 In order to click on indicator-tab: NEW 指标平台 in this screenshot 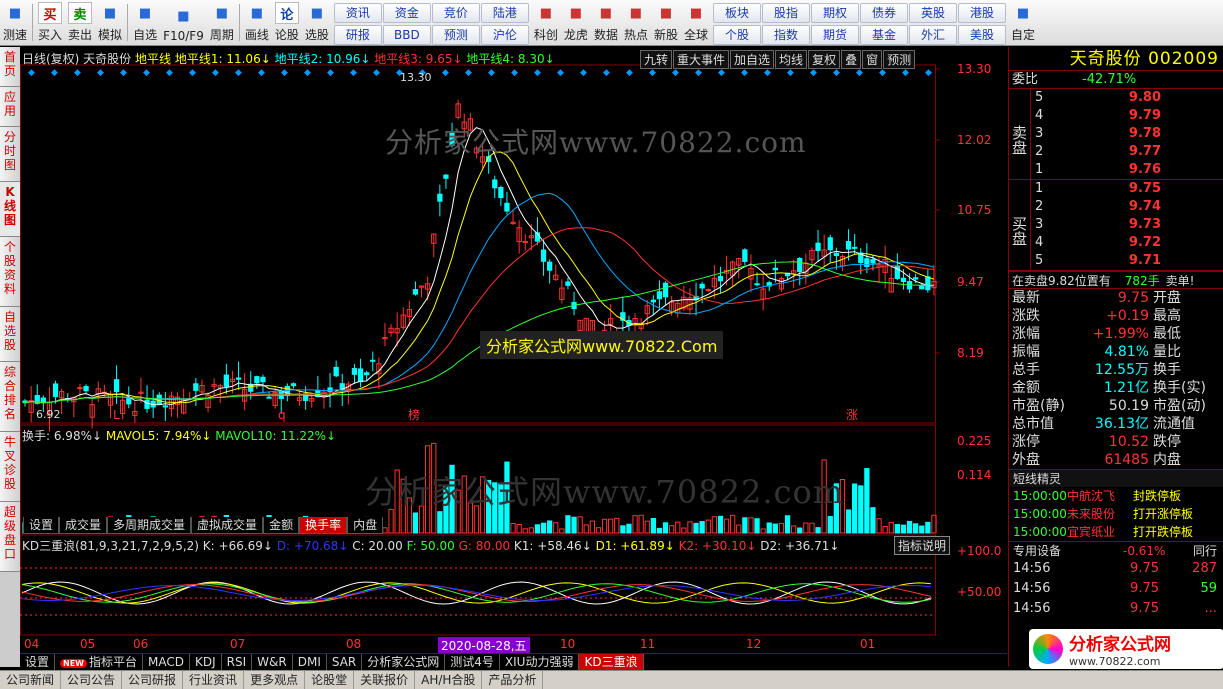, I will do `click(99, 662)`.